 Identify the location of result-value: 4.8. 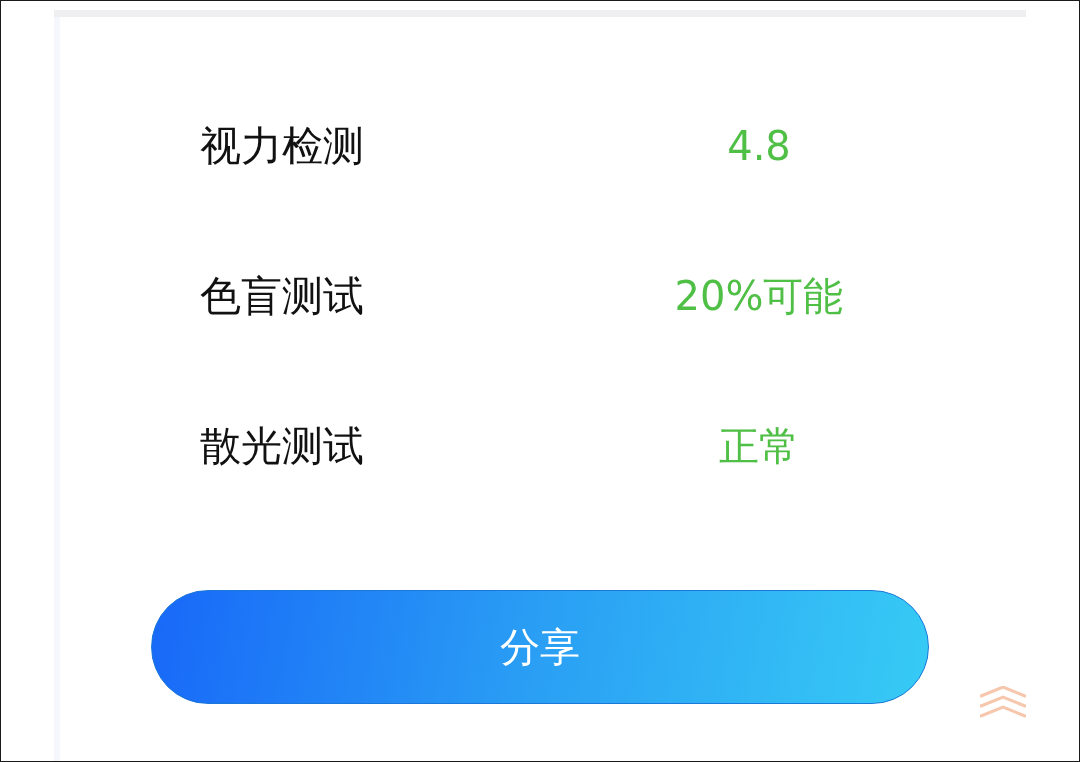
(759, 146).